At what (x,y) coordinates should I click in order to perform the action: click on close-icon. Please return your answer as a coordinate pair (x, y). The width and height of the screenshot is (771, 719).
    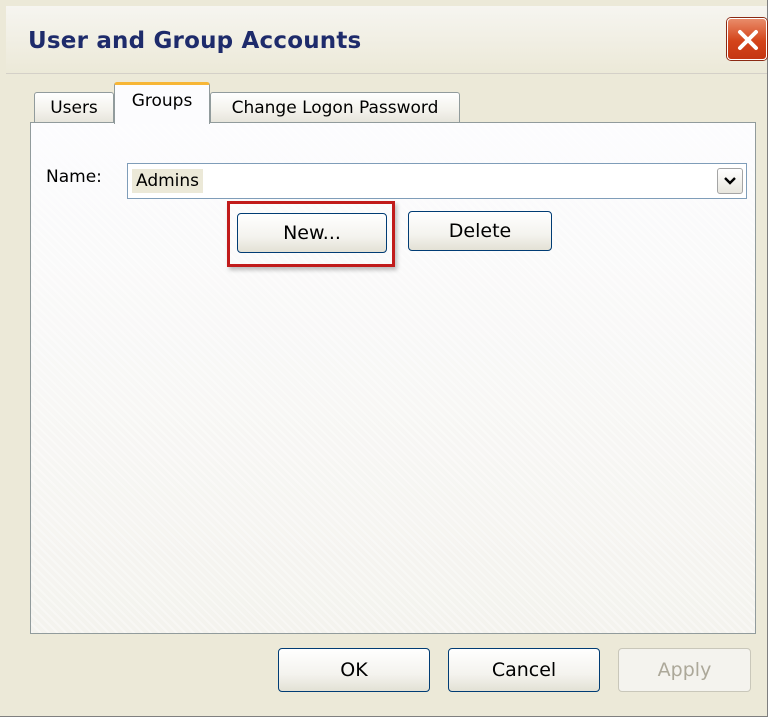
    Looking at the image, I should click on (748, 40).